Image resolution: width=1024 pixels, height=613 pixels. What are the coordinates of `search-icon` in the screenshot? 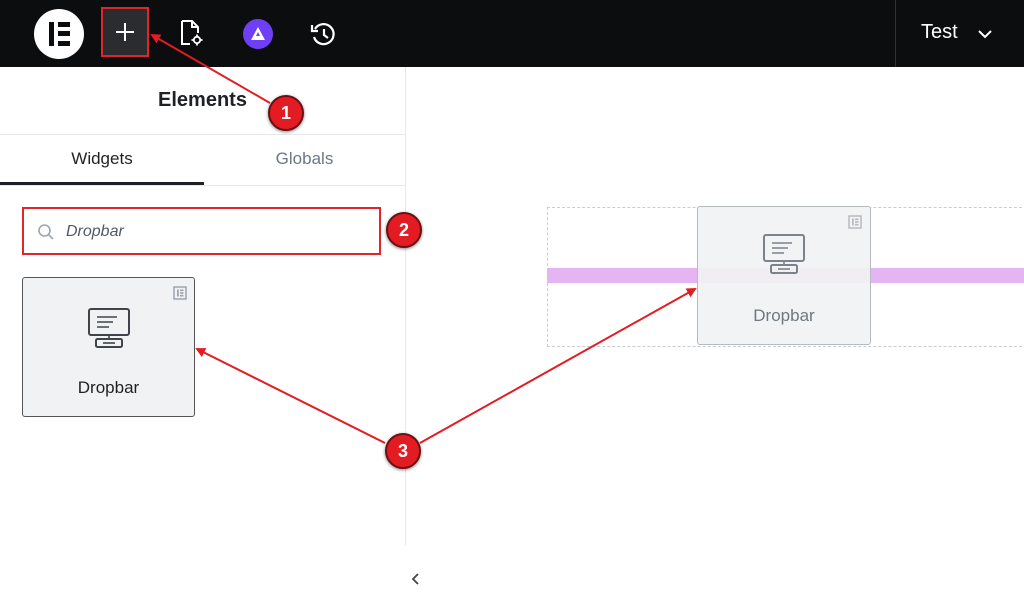 It's located at (46, 232).